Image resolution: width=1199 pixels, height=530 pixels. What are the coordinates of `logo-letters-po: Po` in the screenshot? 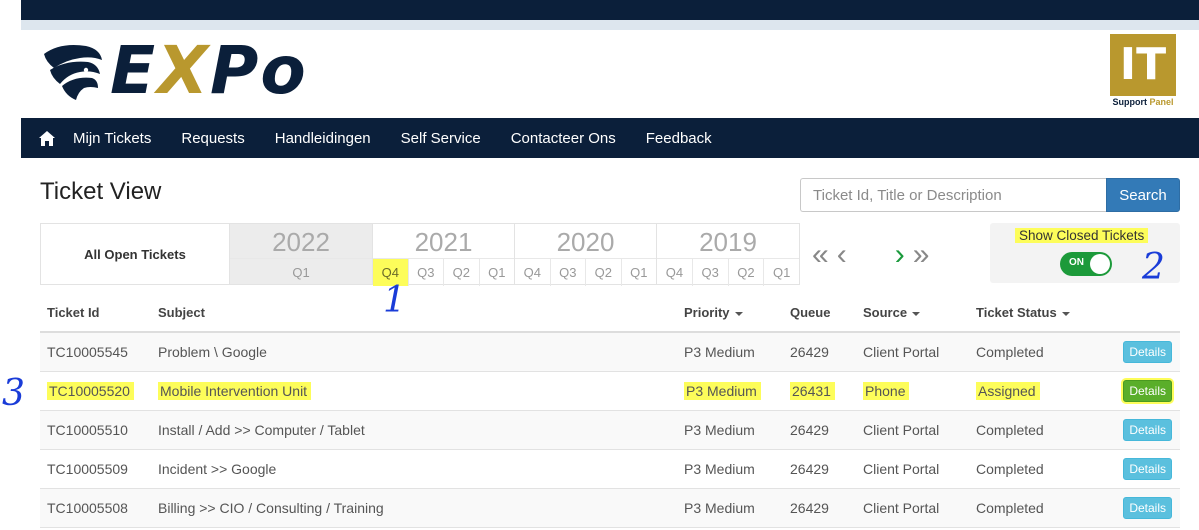 It's located at (258, 70).